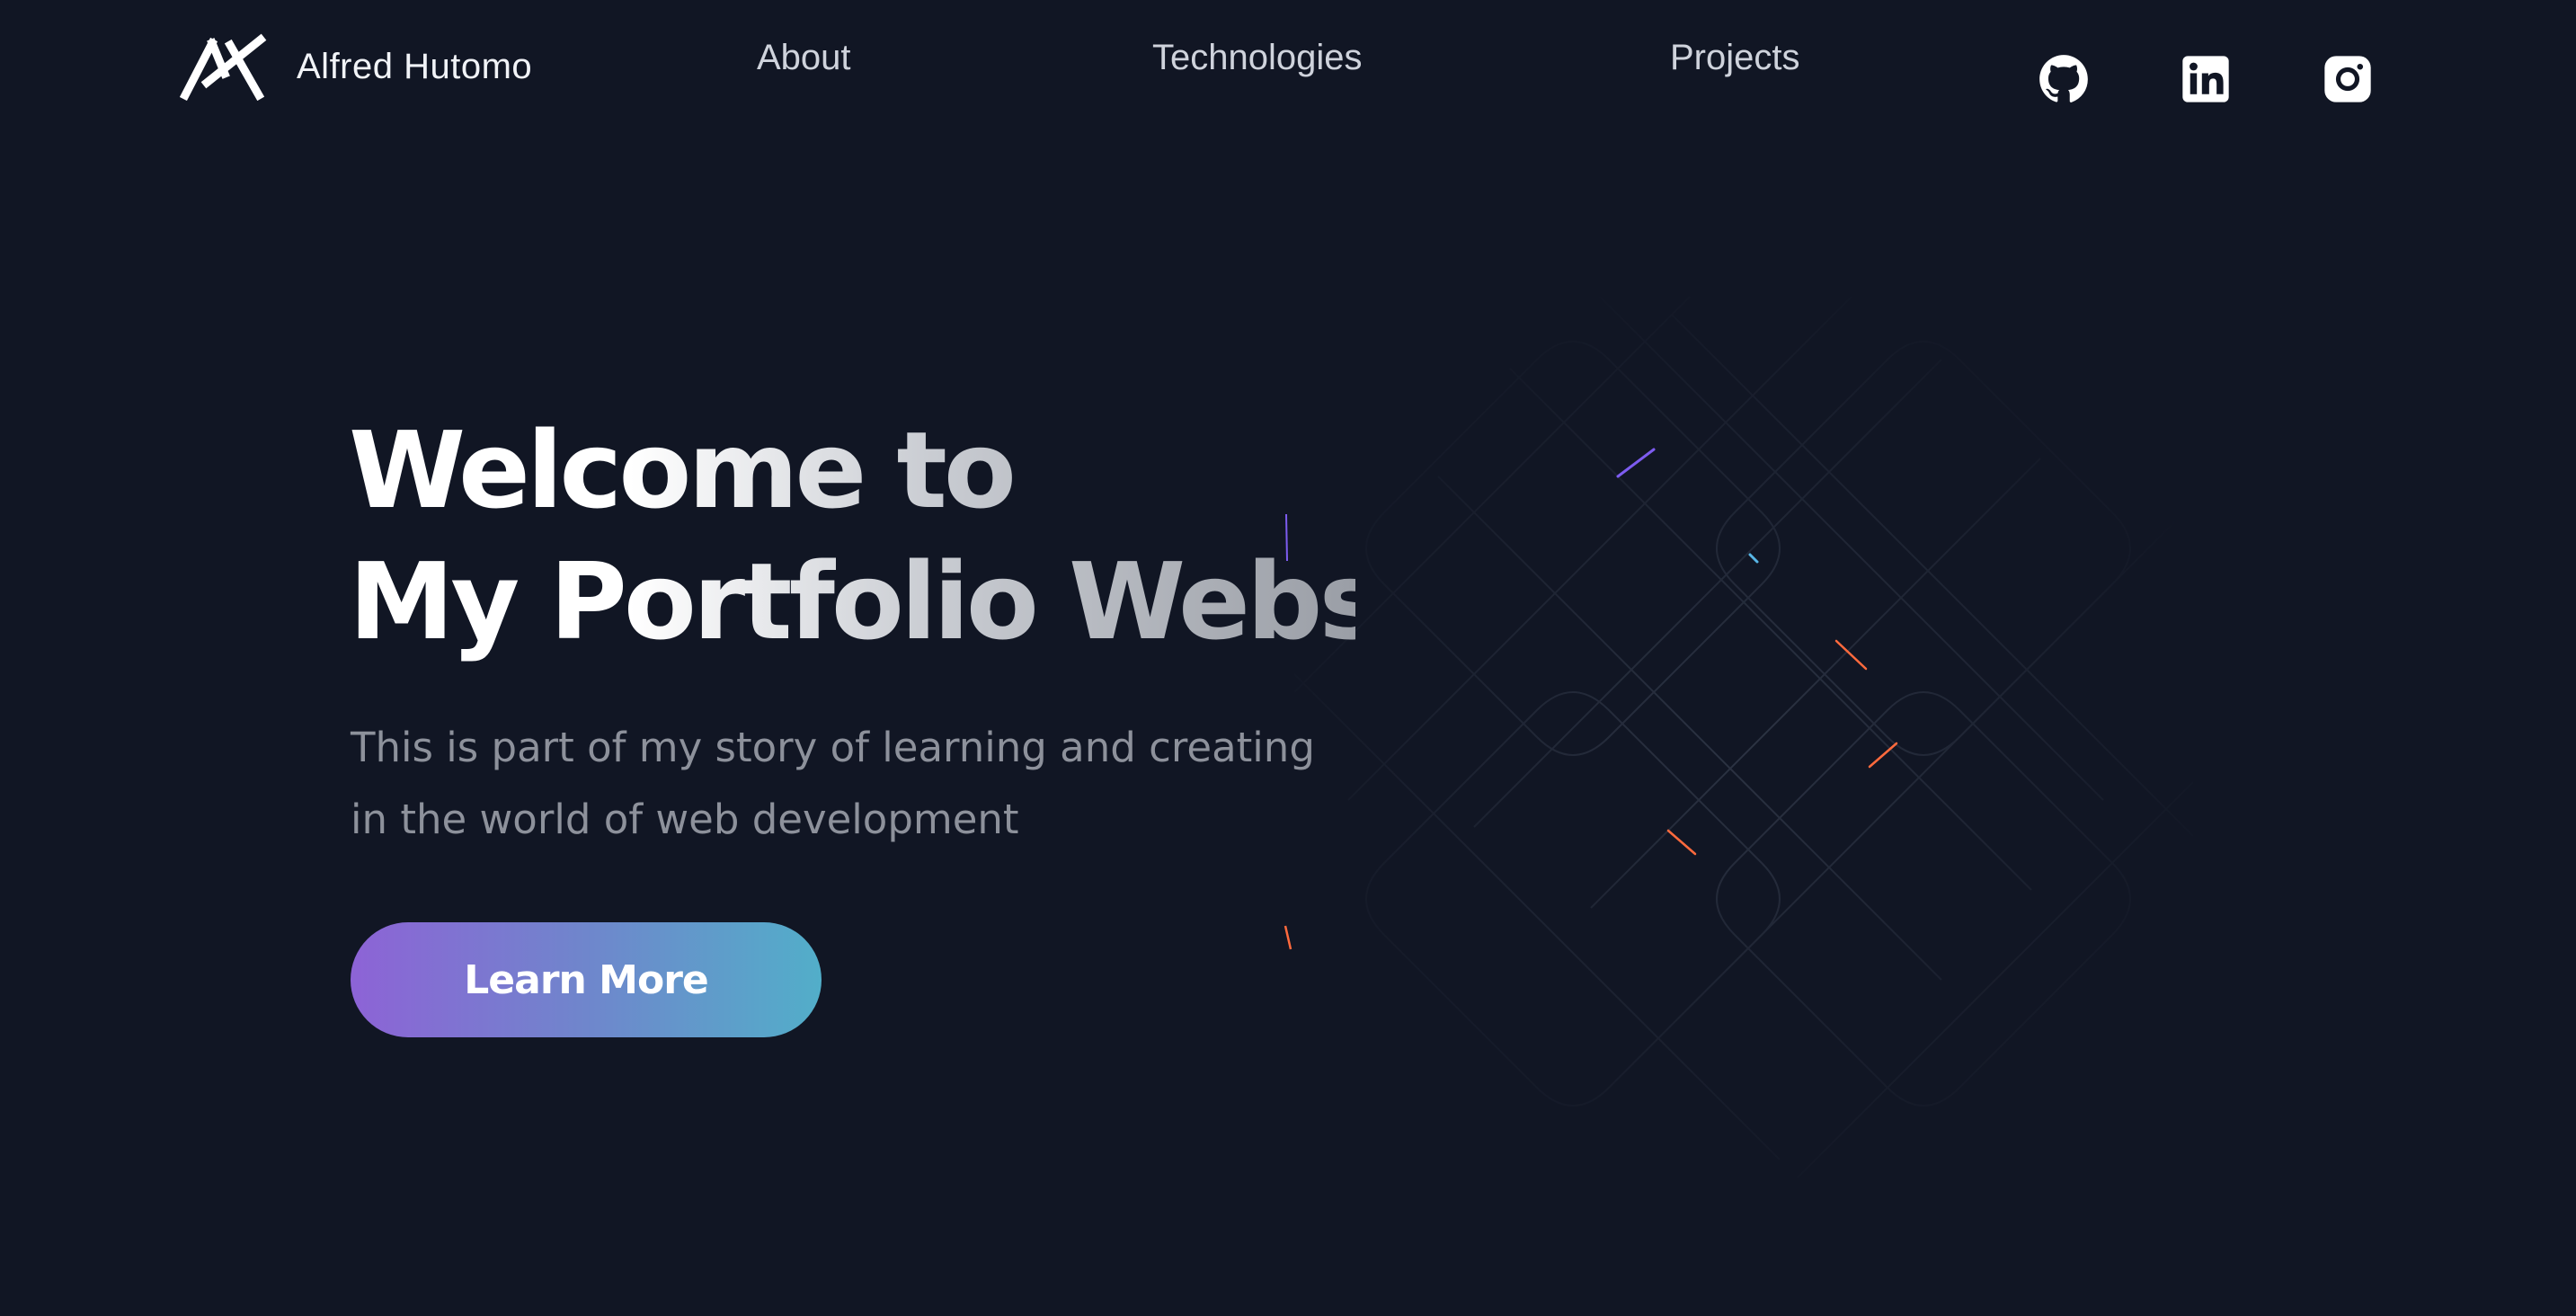  I want to click on brand-name: Alfred Hutomo, so click(415, 66).